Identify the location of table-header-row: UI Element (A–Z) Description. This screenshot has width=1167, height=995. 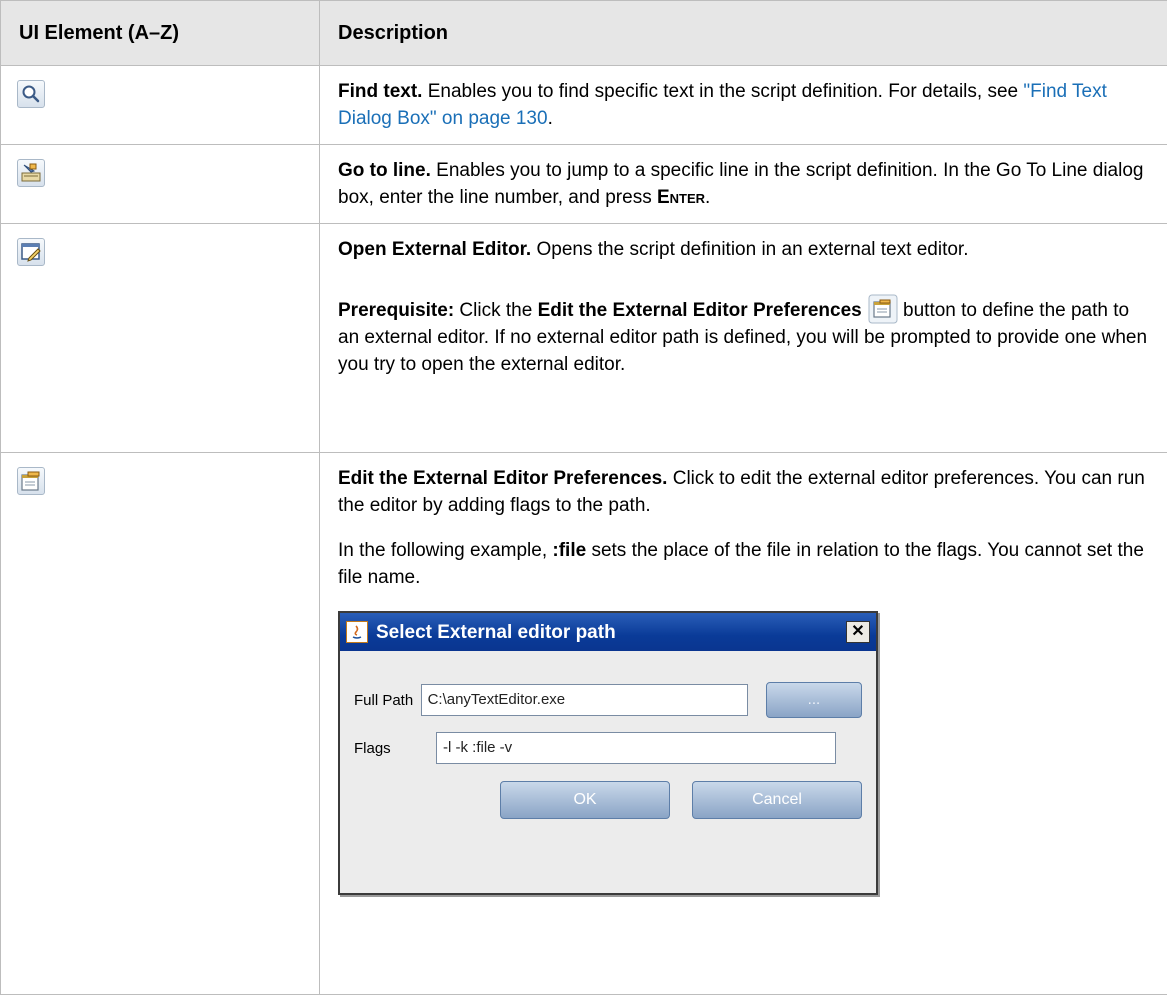
(584, 33).